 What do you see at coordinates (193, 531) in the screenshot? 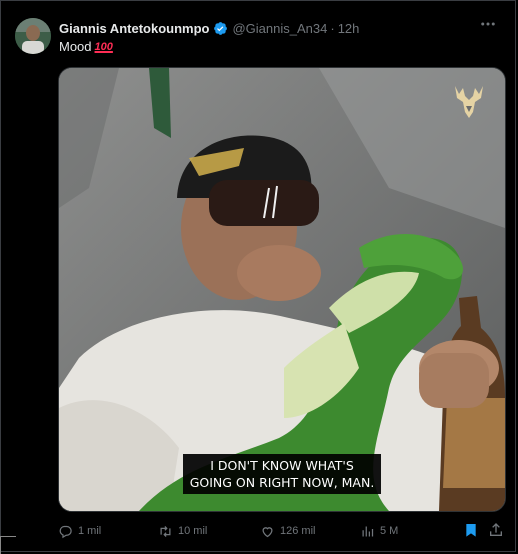
I see `retweet-count: 10 mil` at bounding box center [193, 531].